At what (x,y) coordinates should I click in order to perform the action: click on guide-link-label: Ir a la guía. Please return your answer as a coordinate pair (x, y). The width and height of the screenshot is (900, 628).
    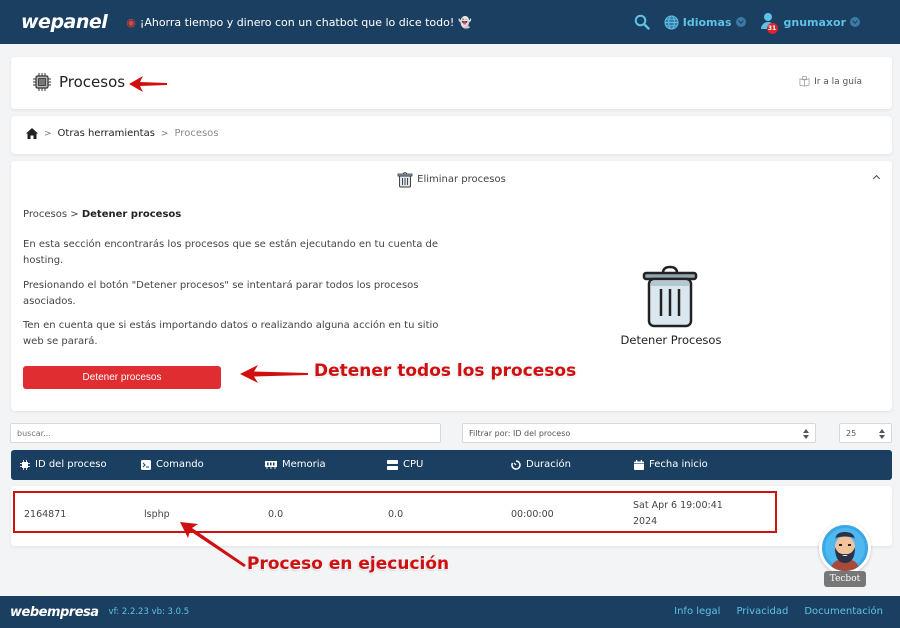
    Looking at the image, I should click on (838, 82).